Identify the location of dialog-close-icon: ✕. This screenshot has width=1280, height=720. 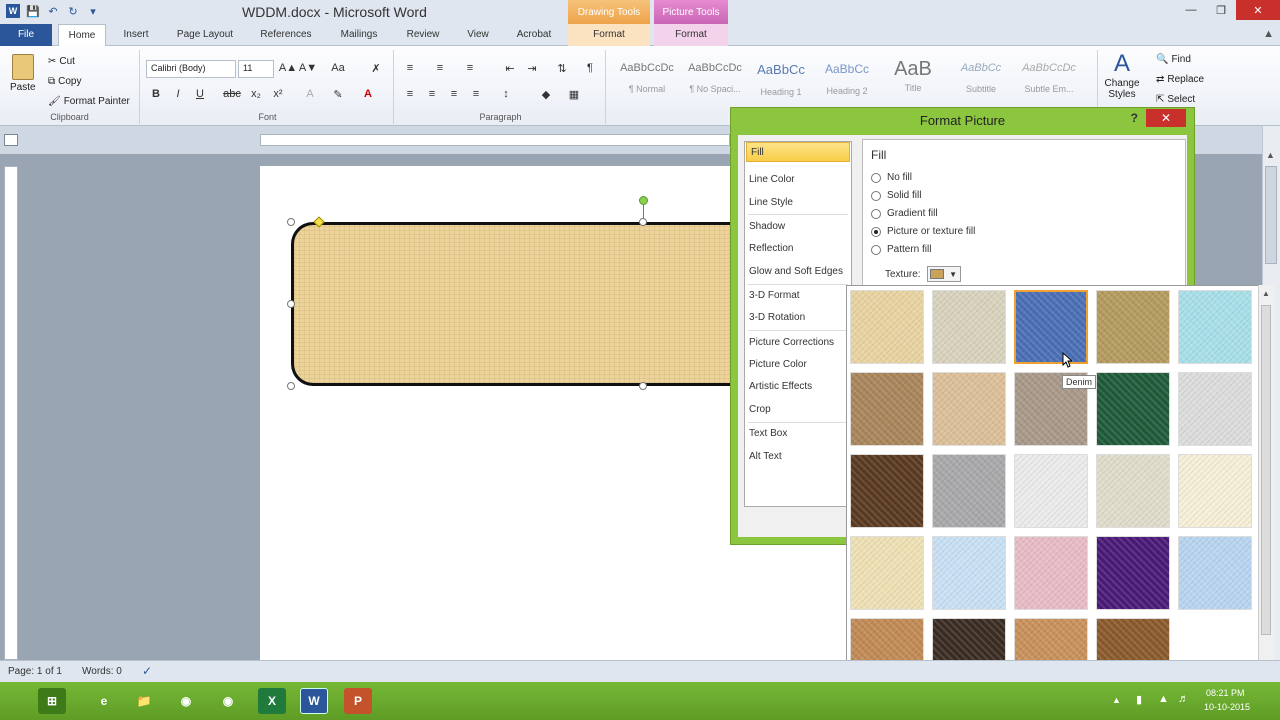
(1166, 118).